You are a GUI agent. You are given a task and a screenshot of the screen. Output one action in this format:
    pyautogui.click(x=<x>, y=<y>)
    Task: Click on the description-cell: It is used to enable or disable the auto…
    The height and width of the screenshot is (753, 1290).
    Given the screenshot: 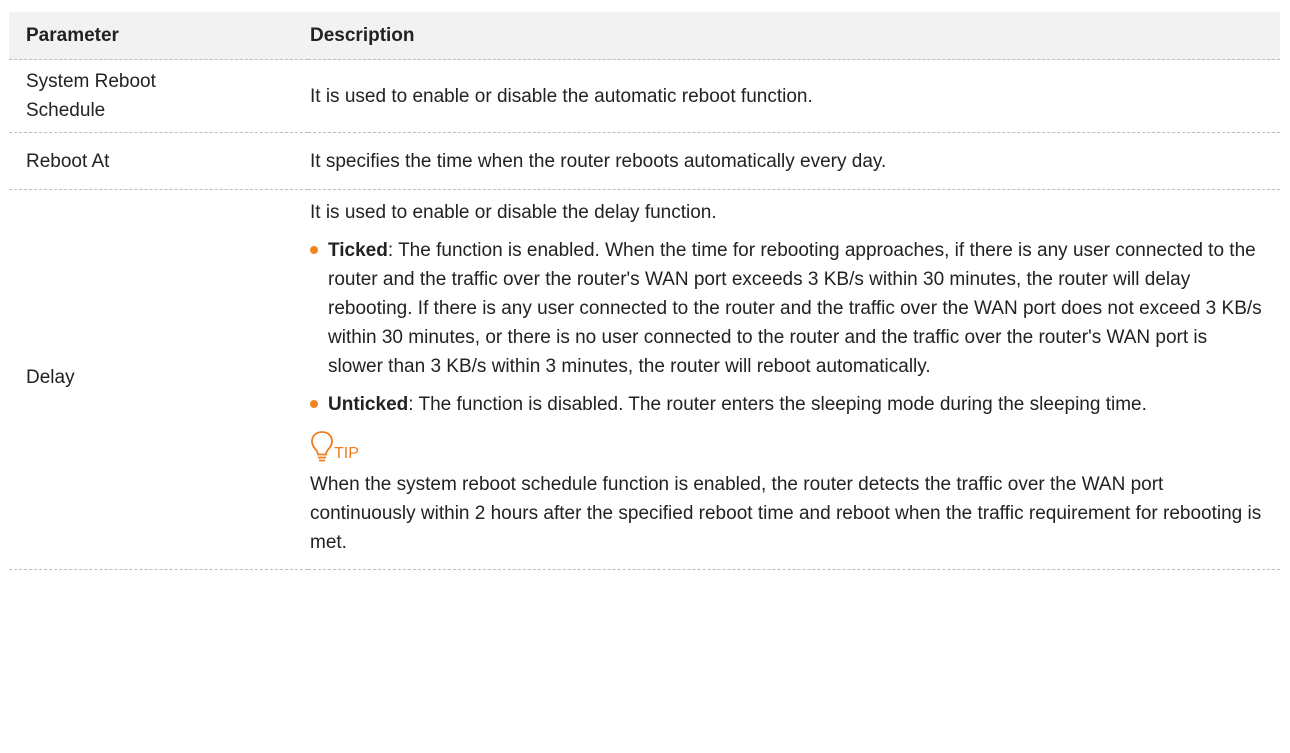 What is the action you would take?
    pyautogui.click(x=794, y=96)
    